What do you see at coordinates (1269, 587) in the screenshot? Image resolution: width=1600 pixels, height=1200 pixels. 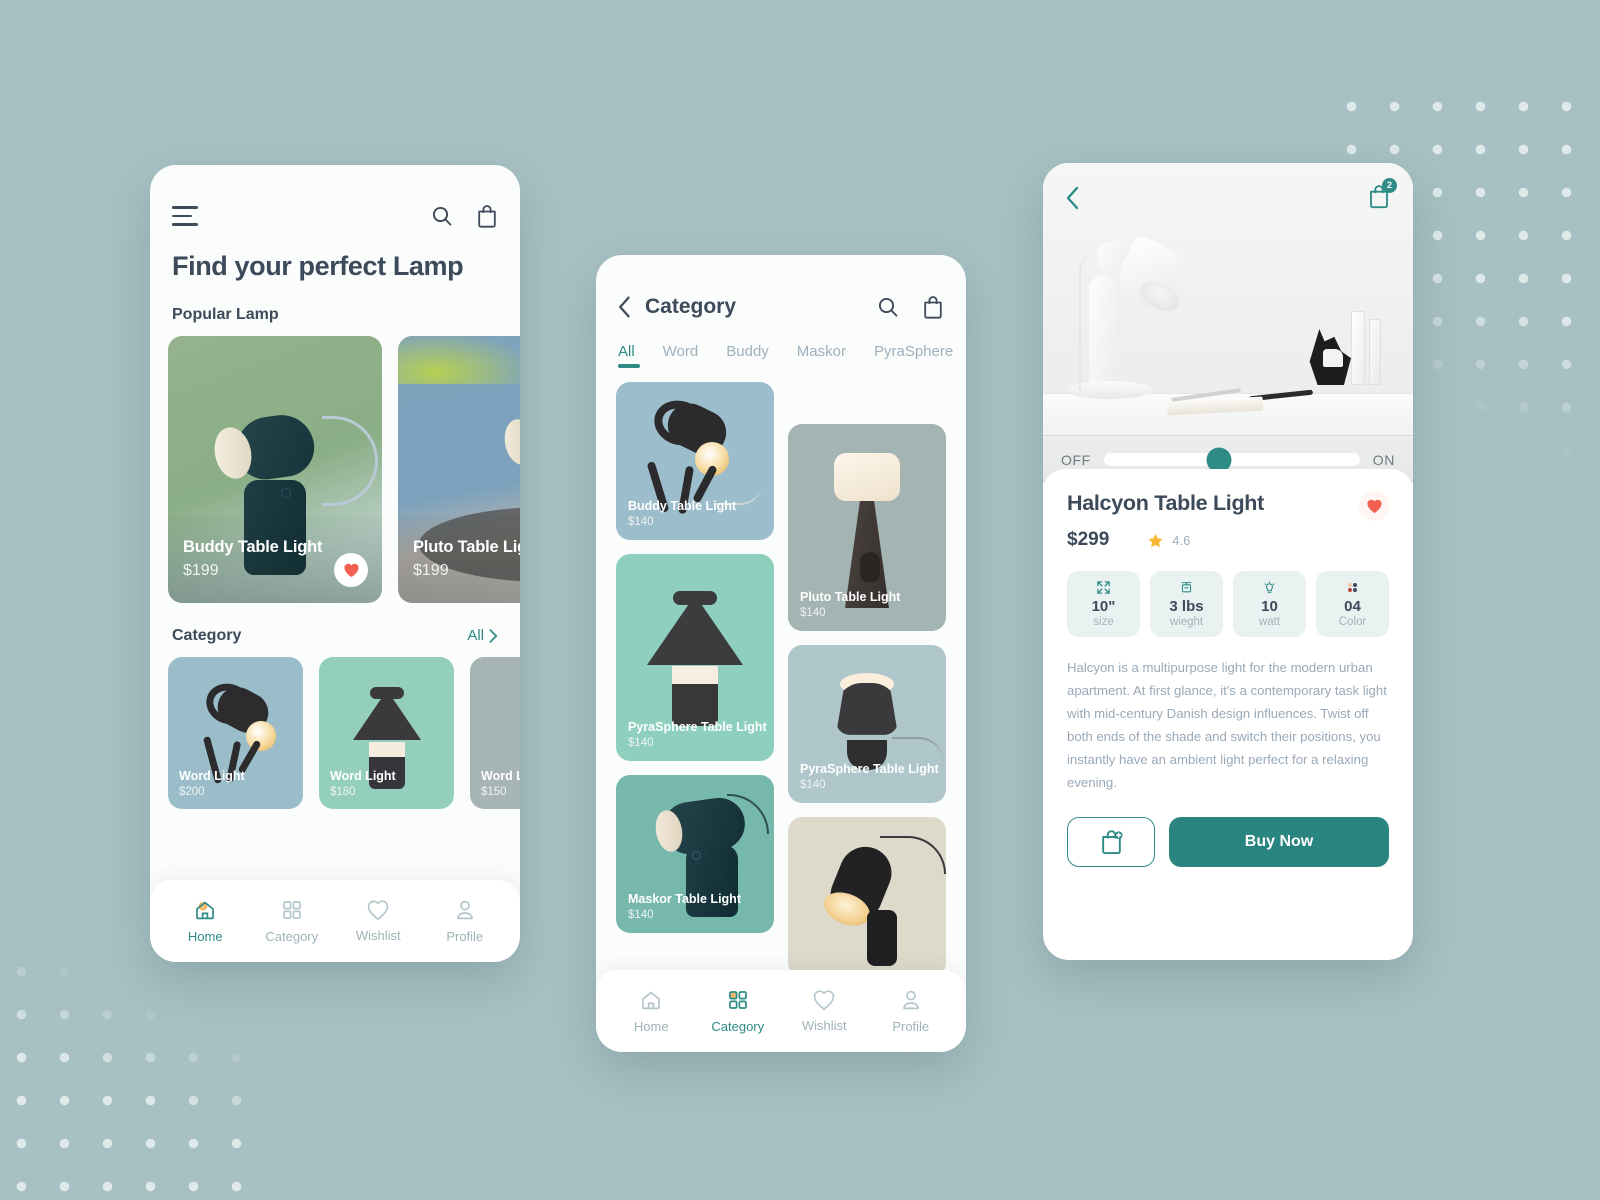 I see `bulb-icon` at bounding box center [1269, 587].